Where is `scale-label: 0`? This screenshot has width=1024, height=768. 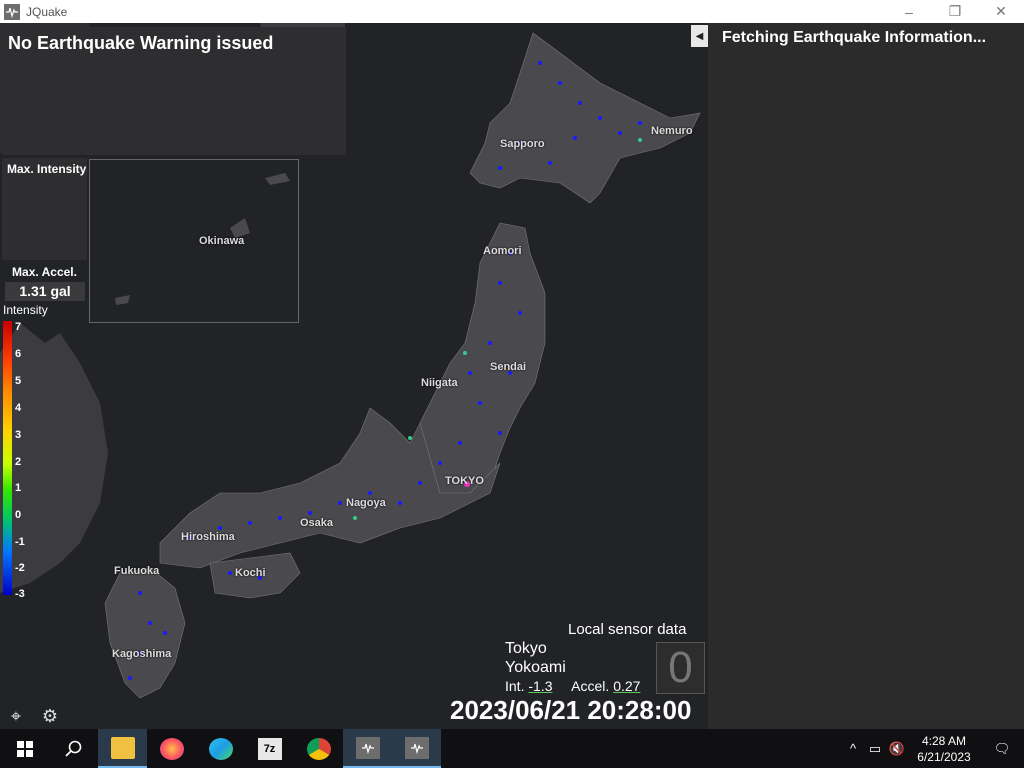 scale-label: 0 is located at coordinates (18, 515).